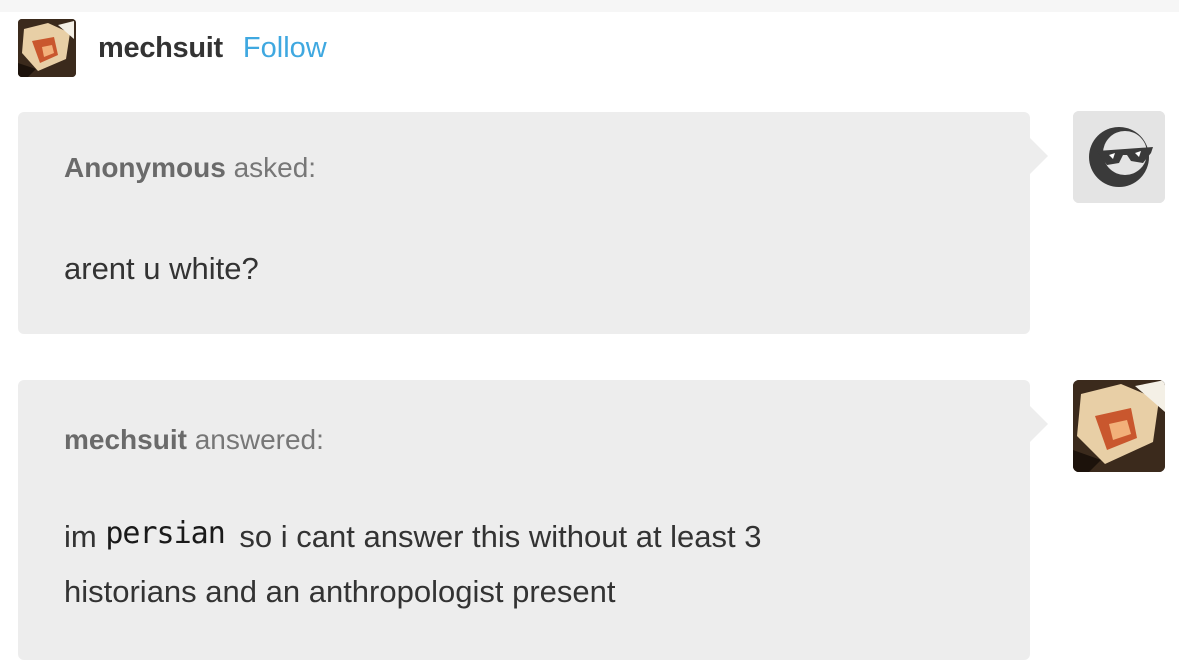 The width and height of the screenshot is (1179, 663). Describe the element at coordinates (145, 167) in the screenshot. I see `asker-name: Anonymous` at that location.